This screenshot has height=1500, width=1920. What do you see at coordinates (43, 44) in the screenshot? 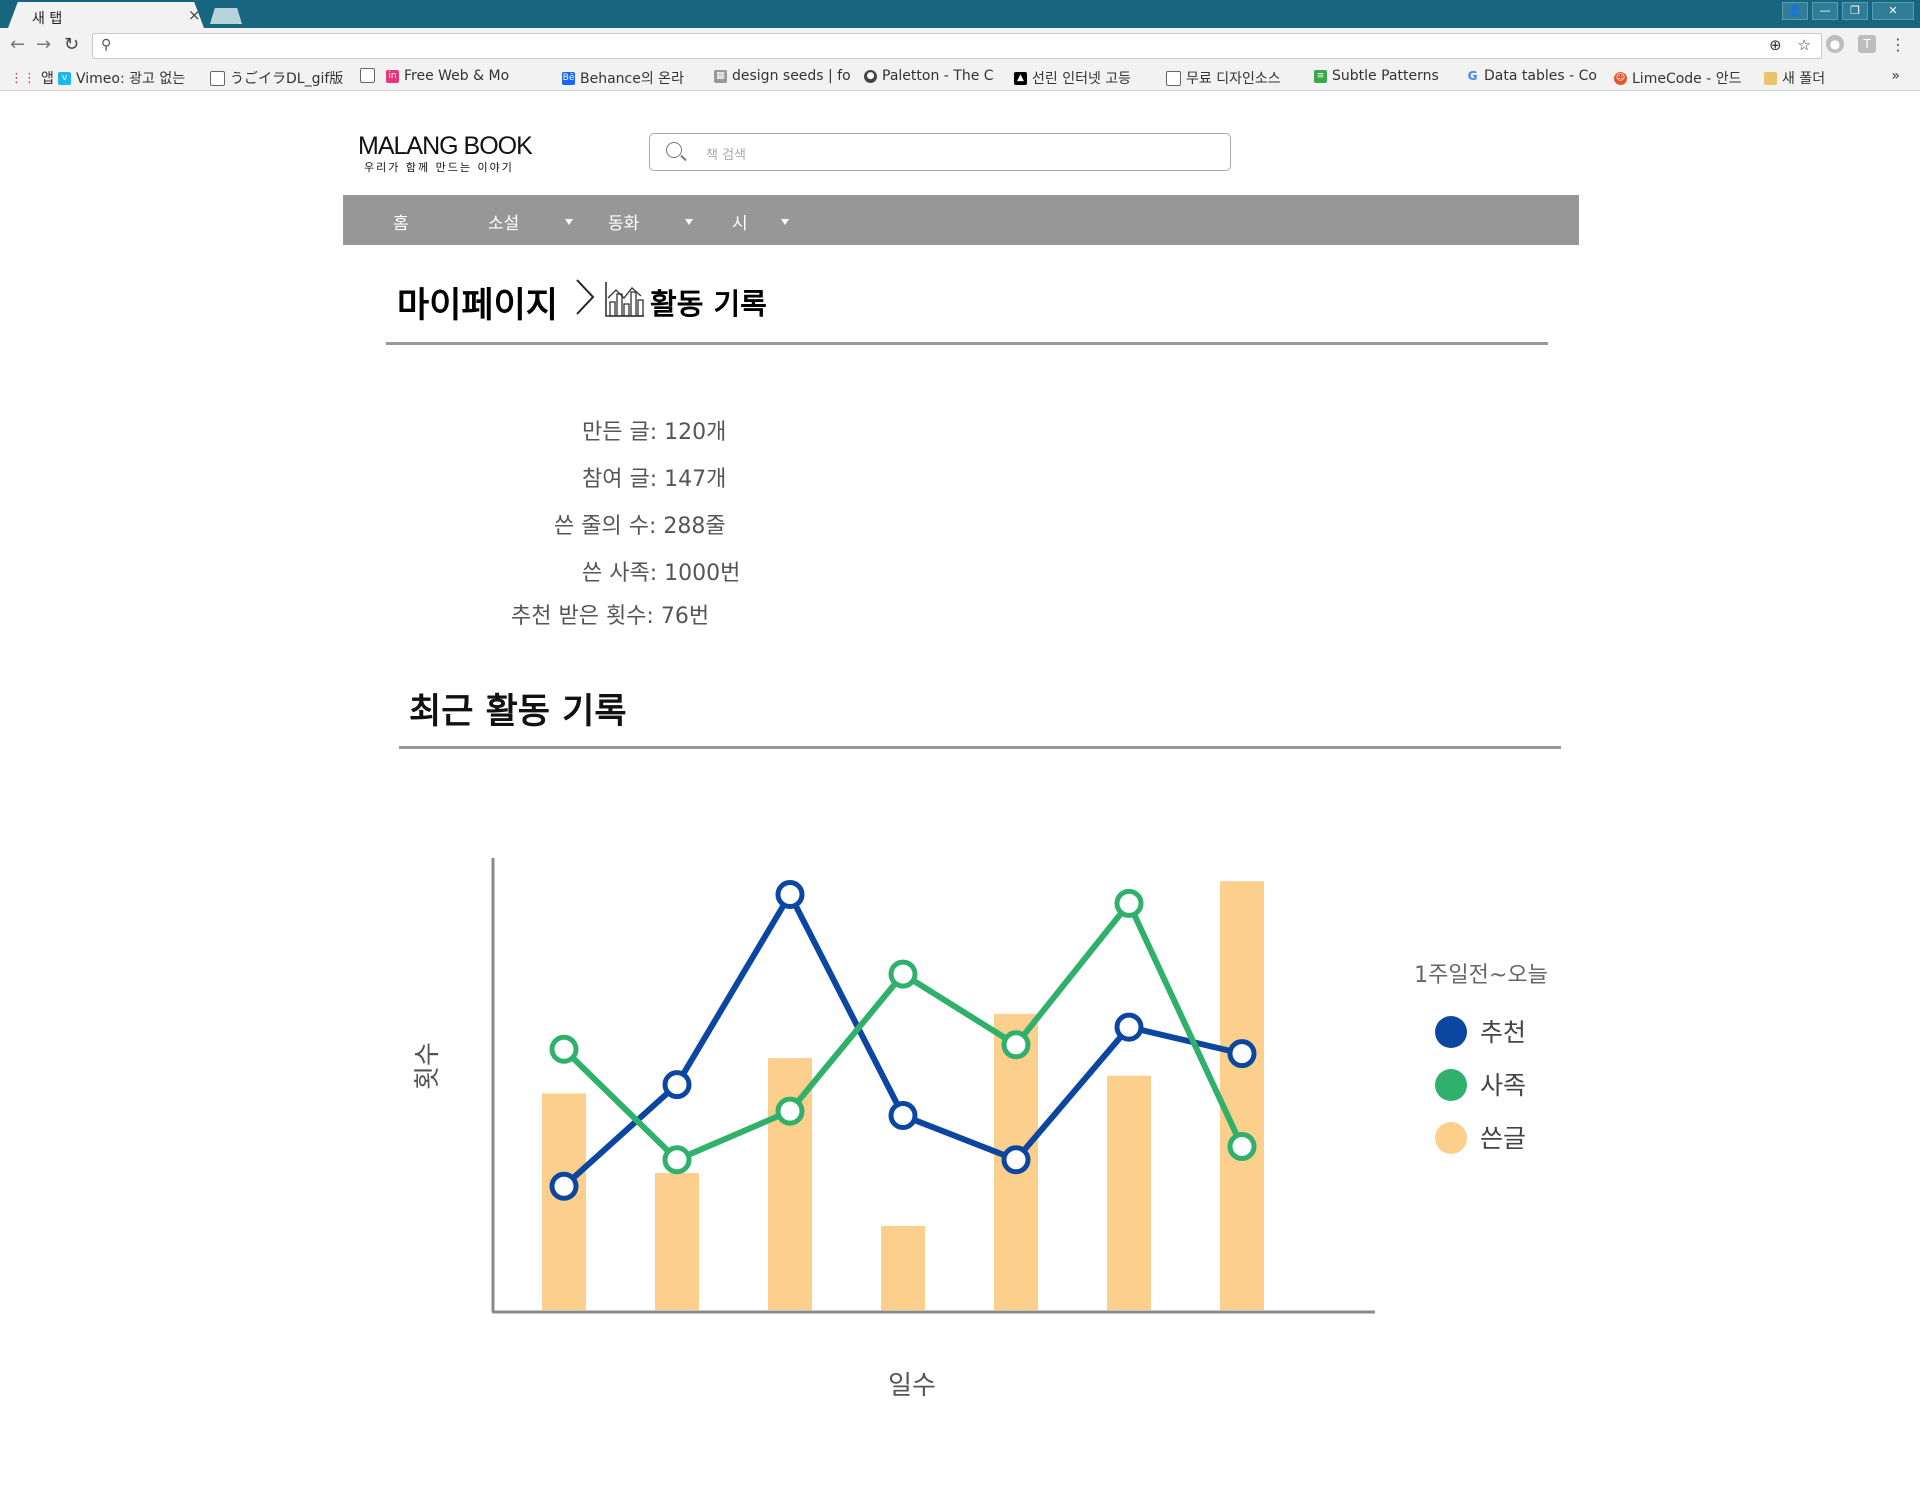
I see `forward-arrow-icon: →` at bounding box center [43, 44].